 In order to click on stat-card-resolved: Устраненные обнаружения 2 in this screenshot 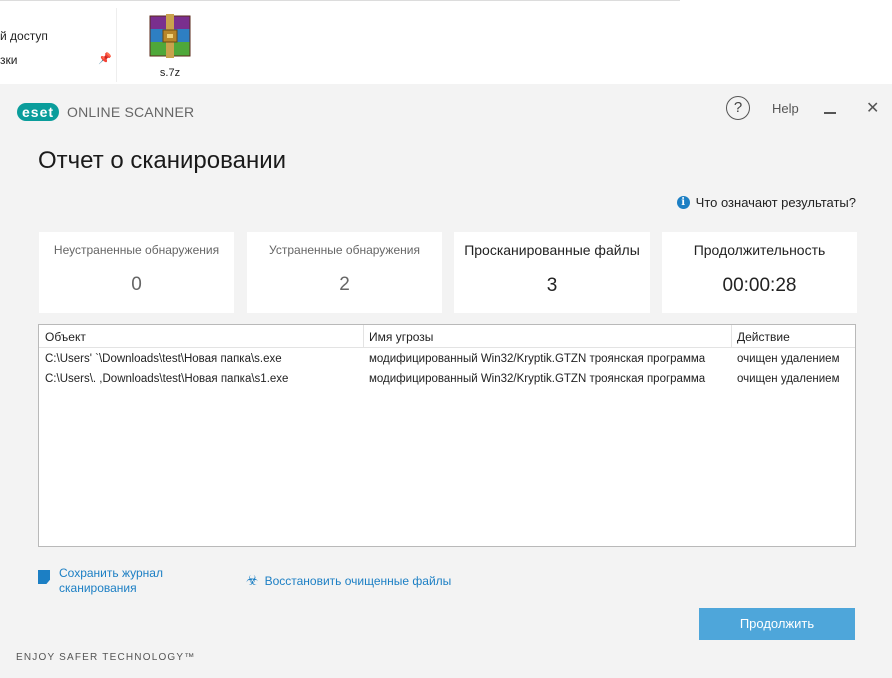, I will do `click(344, 272)`.